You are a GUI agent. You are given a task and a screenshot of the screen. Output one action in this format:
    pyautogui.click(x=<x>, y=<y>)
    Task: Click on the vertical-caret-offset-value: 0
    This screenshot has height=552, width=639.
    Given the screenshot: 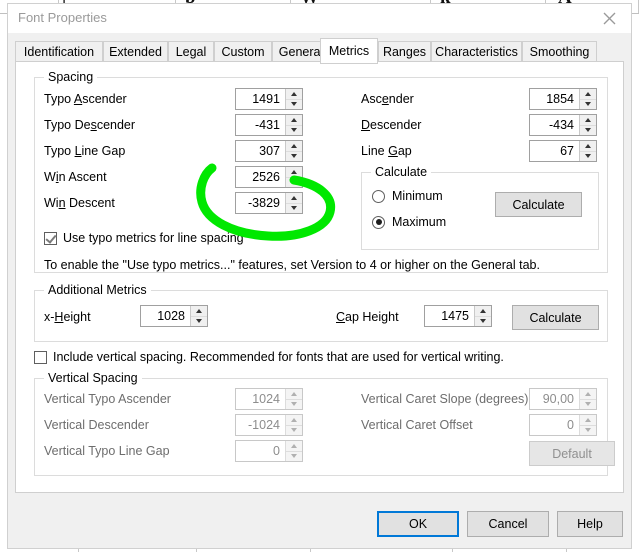 What is the action you would take?
    pyautogui.click(x=570, y=425)
    